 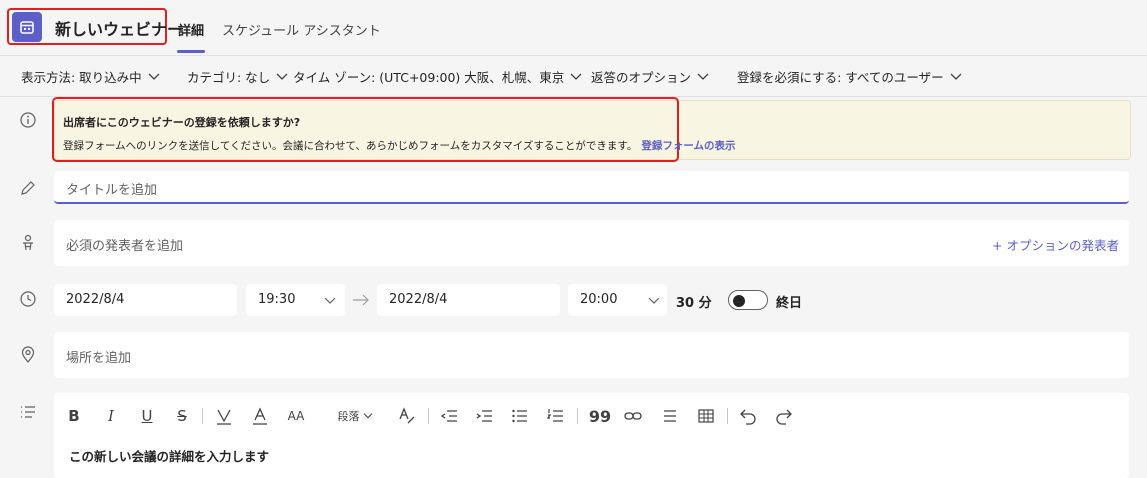 I want to click on strikethrough-button: S, so click(x=182, y=416).